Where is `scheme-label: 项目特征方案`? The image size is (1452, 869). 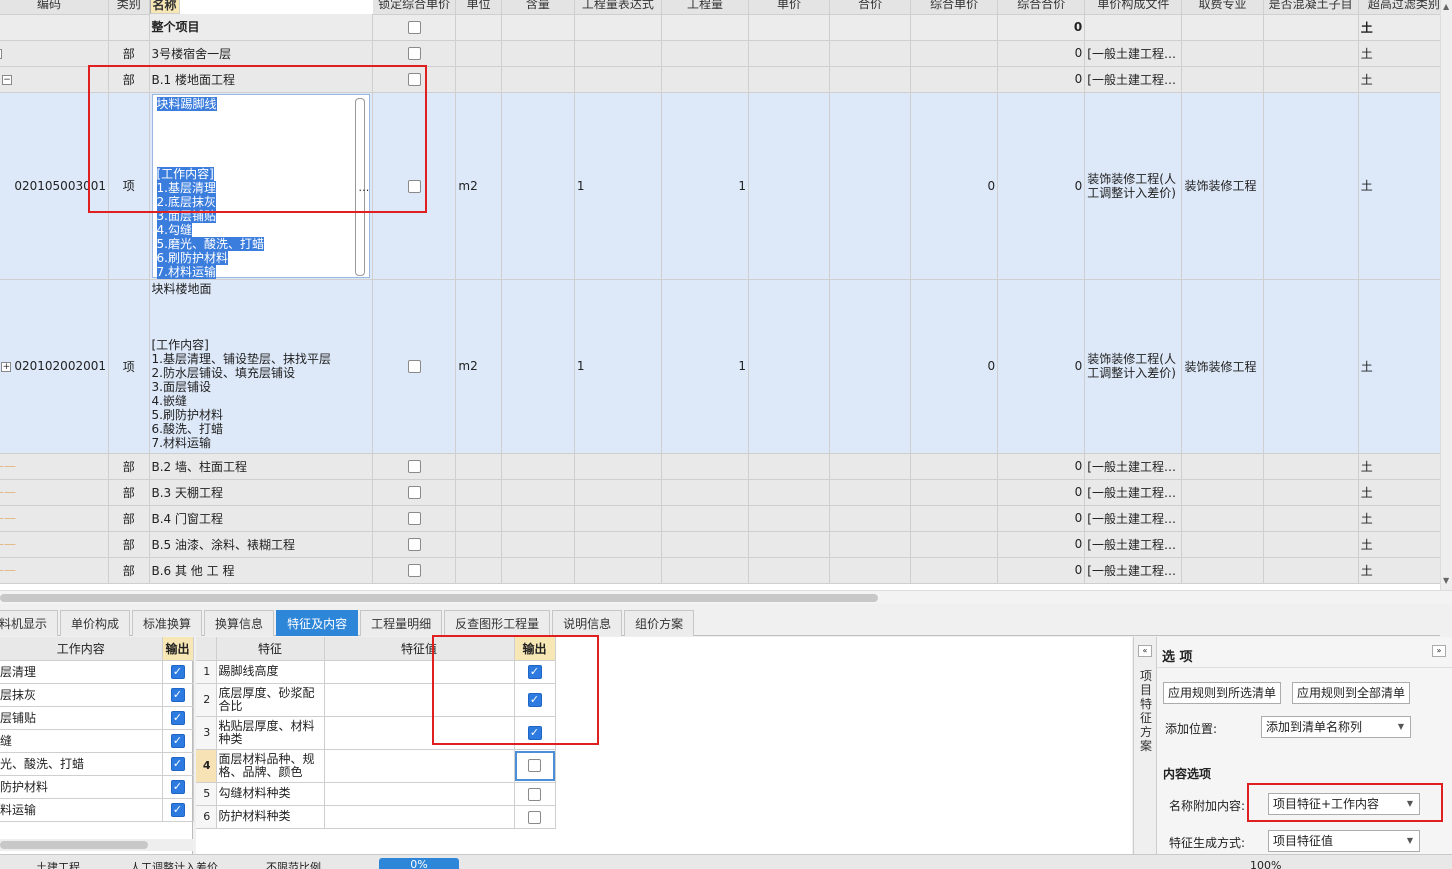 scheme-label: 项目特征方案 is located at coordinates (1146, 711).